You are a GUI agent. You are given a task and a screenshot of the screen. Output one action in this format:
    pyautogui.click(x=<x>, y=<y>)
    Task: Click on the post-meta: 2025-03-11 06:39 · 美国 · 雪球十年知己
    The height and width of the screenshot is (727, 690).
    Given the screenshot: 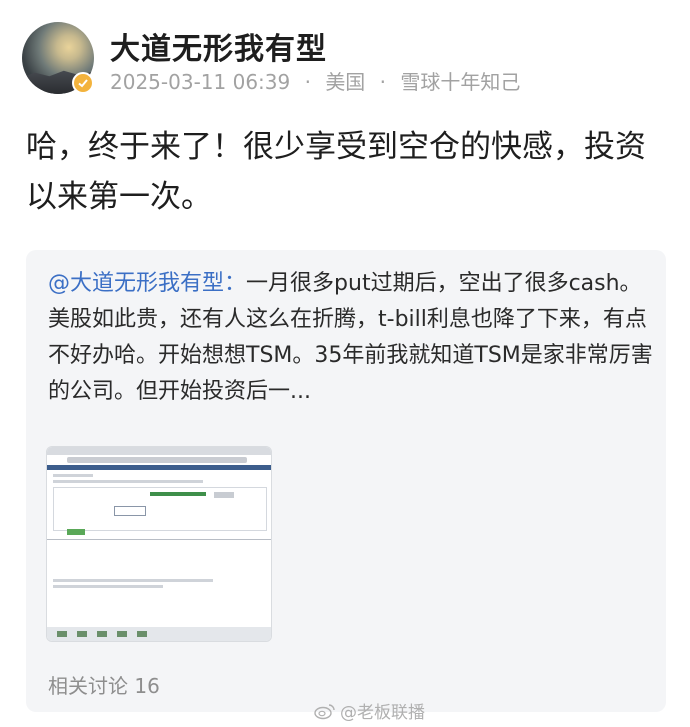 What is the action you would take?
    pyautogui.click(x=315, y=80)
    